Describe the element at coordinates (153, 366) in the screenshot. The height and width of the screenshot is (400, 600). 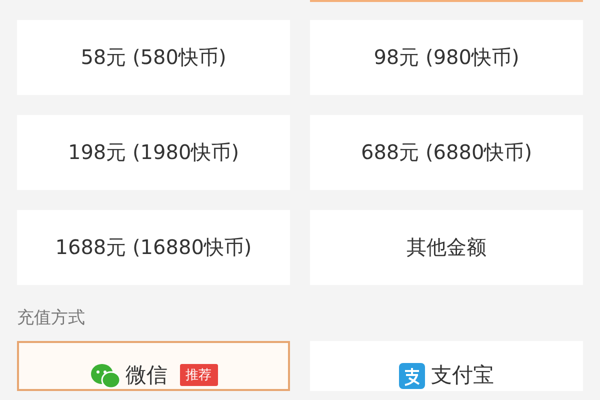
I see `payment-option: 微信 推荐` at that location.